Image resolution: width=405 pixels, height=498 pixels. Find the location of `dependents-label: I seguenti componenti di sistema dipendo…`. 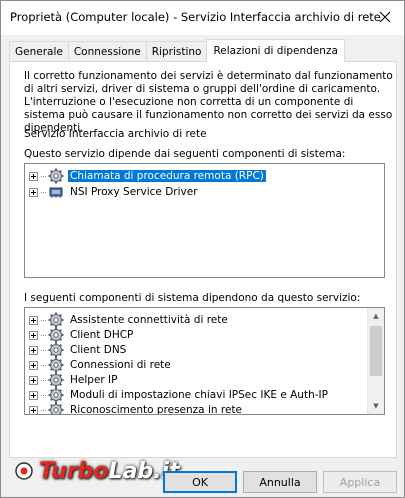

dependents-label: I seguenti componenti di sistema dipendo… is located at coordinates (192, 298).